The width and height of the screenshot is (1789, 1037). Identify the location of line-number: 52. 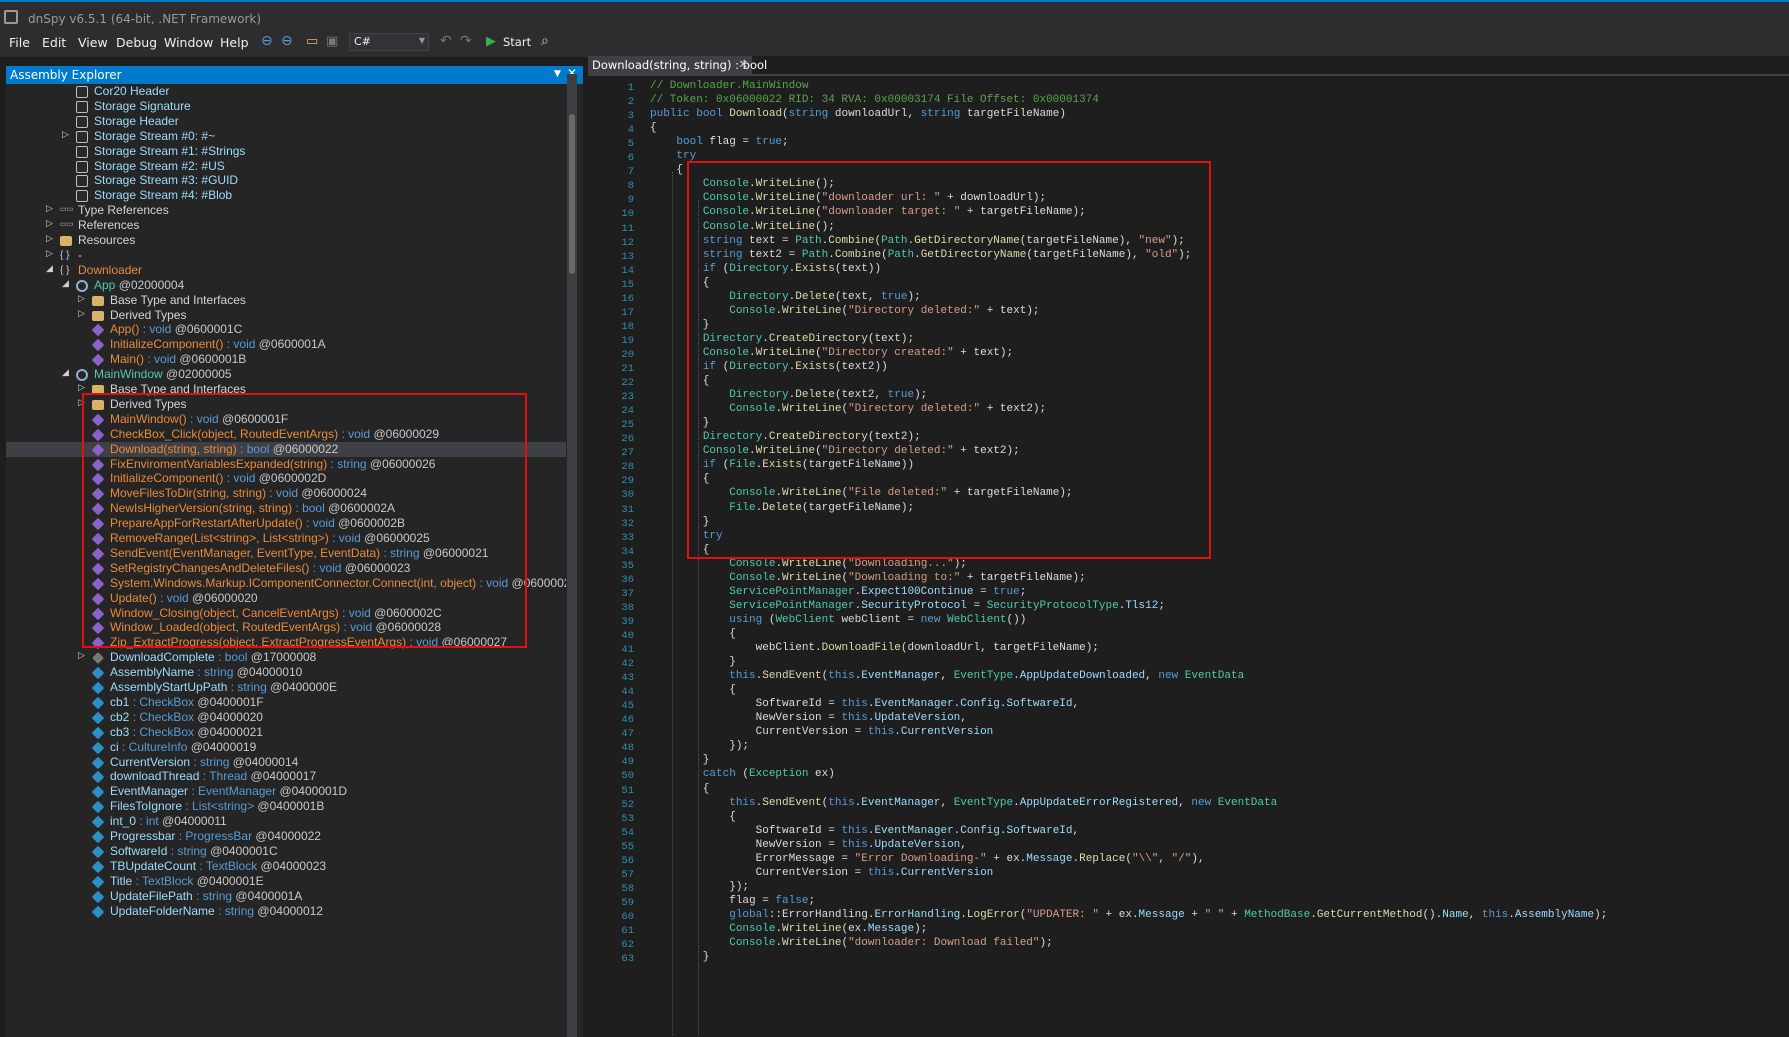
(627, 804).